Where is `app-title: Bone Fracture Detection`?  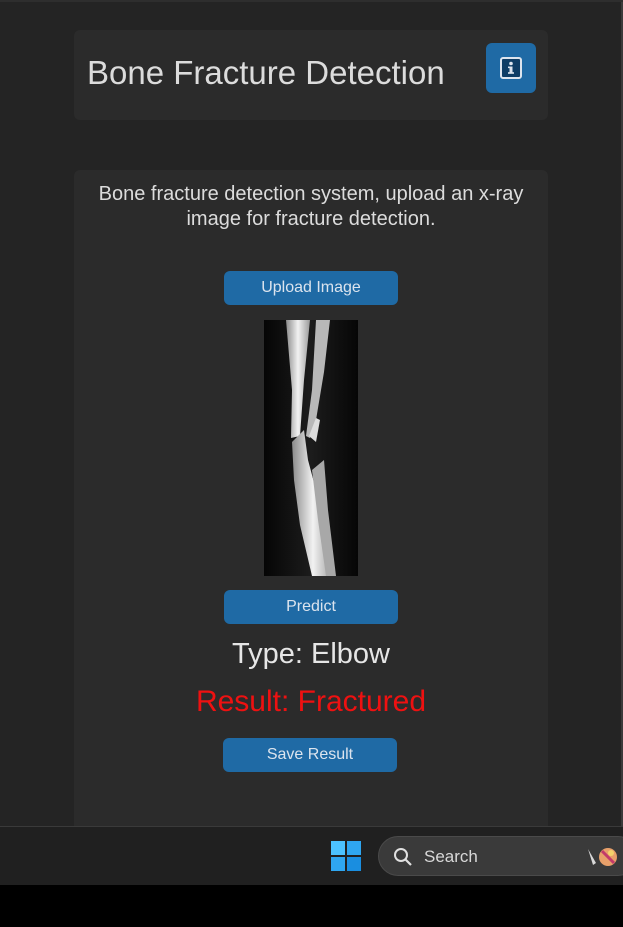
app-title: Bone Fracture Detection is located at coordinates (266, 72).